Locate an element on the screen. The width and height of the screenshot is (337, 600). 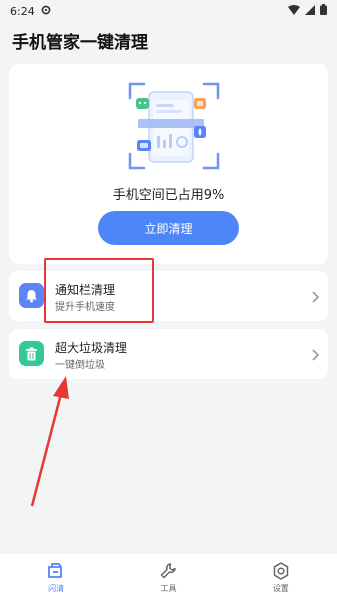
nav-flash-clean: 闪清 is located at coordinates (56, 577).